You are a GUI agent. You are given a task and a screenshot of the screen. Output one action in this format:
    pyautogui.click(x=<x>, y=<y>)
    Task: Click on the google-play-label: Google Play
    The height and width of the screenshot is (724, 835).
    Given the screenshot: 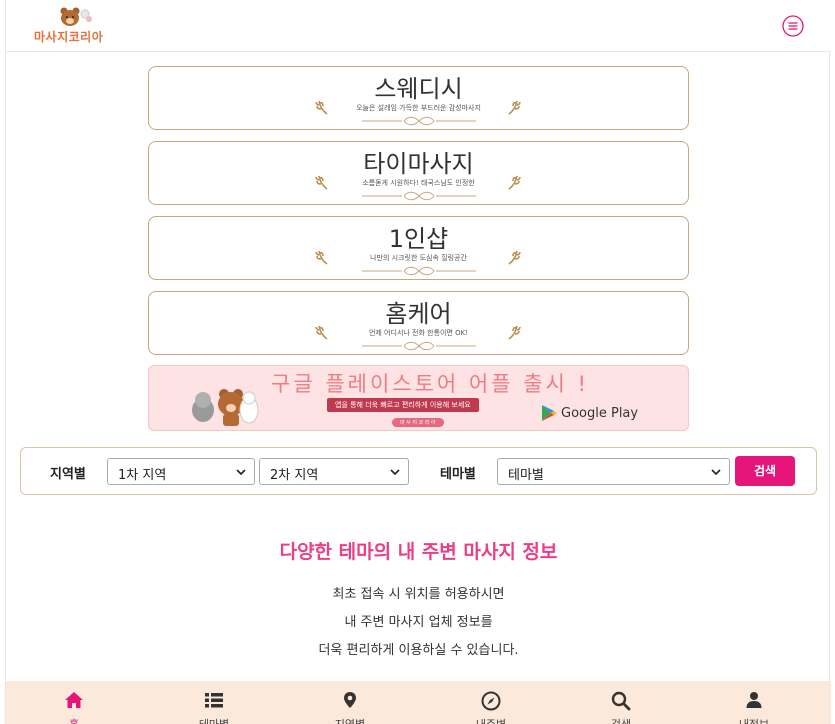 What is the action you would take?
    pyautogui.click(x=600, y=413)
    